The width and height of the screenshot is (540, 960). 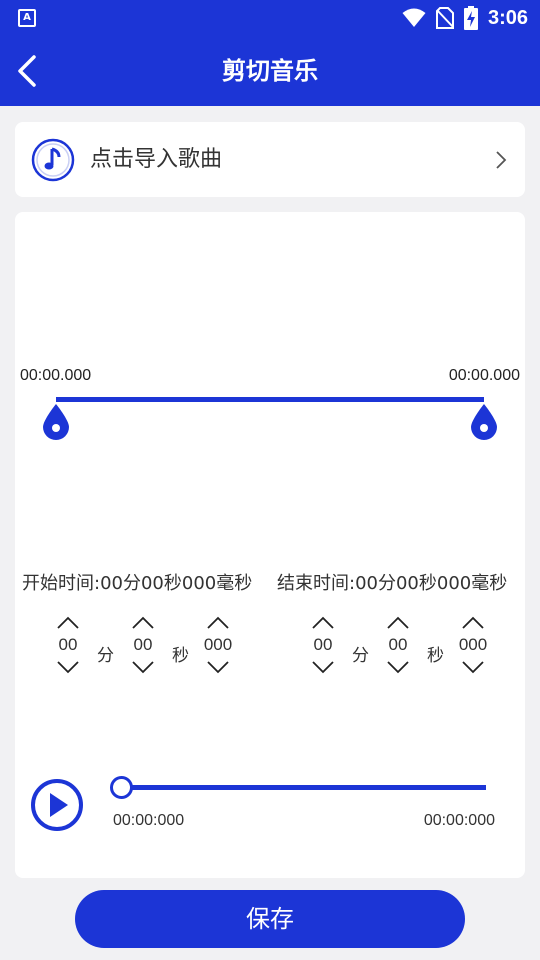 I want to click on import-song-button: 点击导入歌曲, so click(x=270, y=159).